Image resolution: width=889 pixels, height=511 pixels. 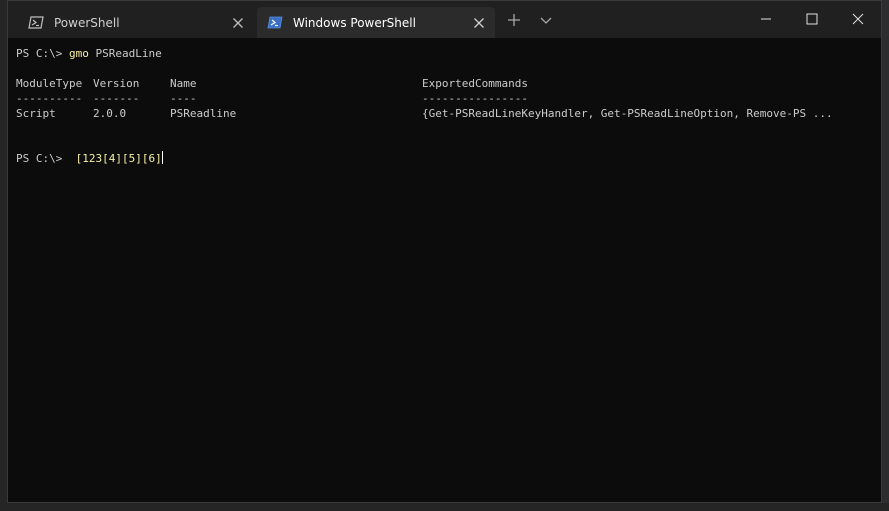 I want to click on text-cursor, so click(x=162, y=157).